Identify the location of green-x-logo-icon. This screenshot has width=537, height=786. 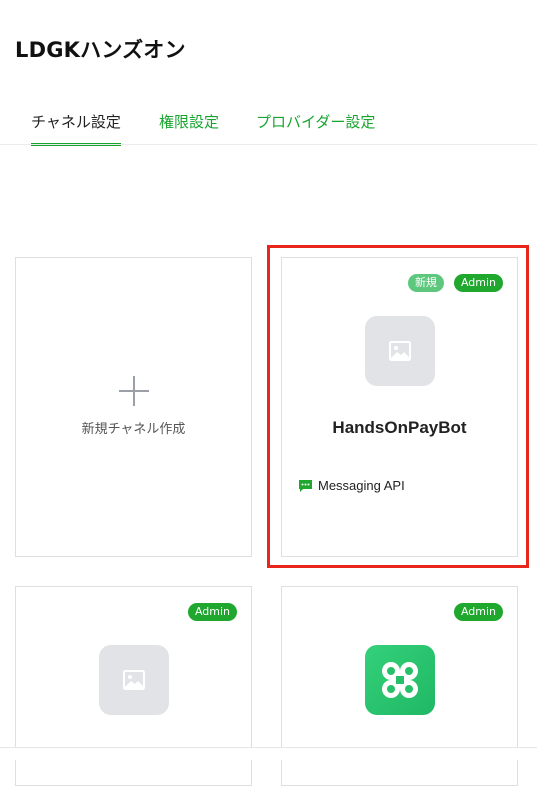
(400, 680).